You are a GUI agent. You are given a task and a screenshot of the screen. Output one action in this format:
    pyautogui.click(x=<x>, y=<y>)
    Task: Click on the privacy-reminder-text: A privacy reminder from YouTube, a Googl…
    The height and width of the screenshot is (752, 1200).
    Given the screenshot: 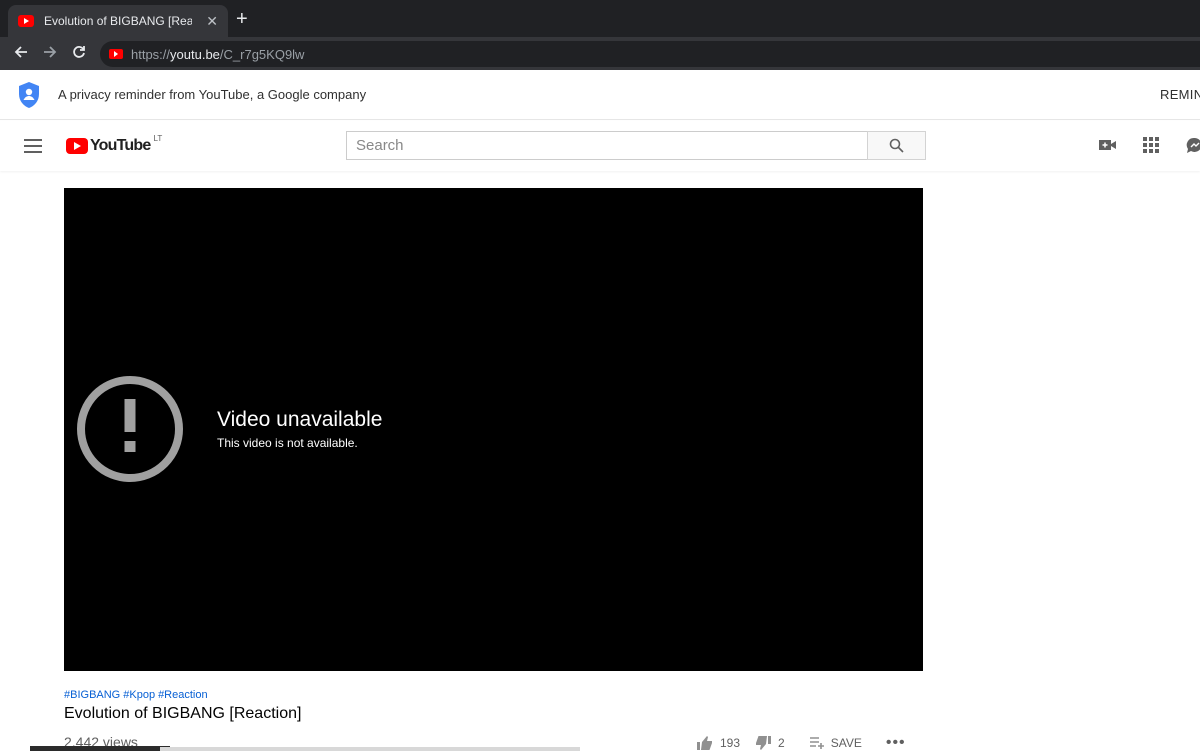 What is the action you would take?
    pyautogui.click(x=212, y=94)
    